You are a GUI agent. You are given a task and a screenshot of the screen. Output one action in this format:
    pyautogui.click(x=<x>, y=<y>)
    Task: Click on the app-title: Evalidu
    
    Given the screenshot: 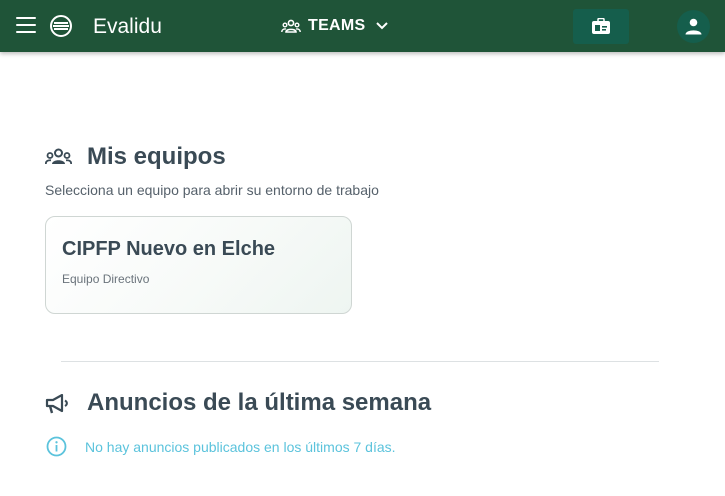 What is the action you would take?
    pyautogui.click(x=127, y=26)
    